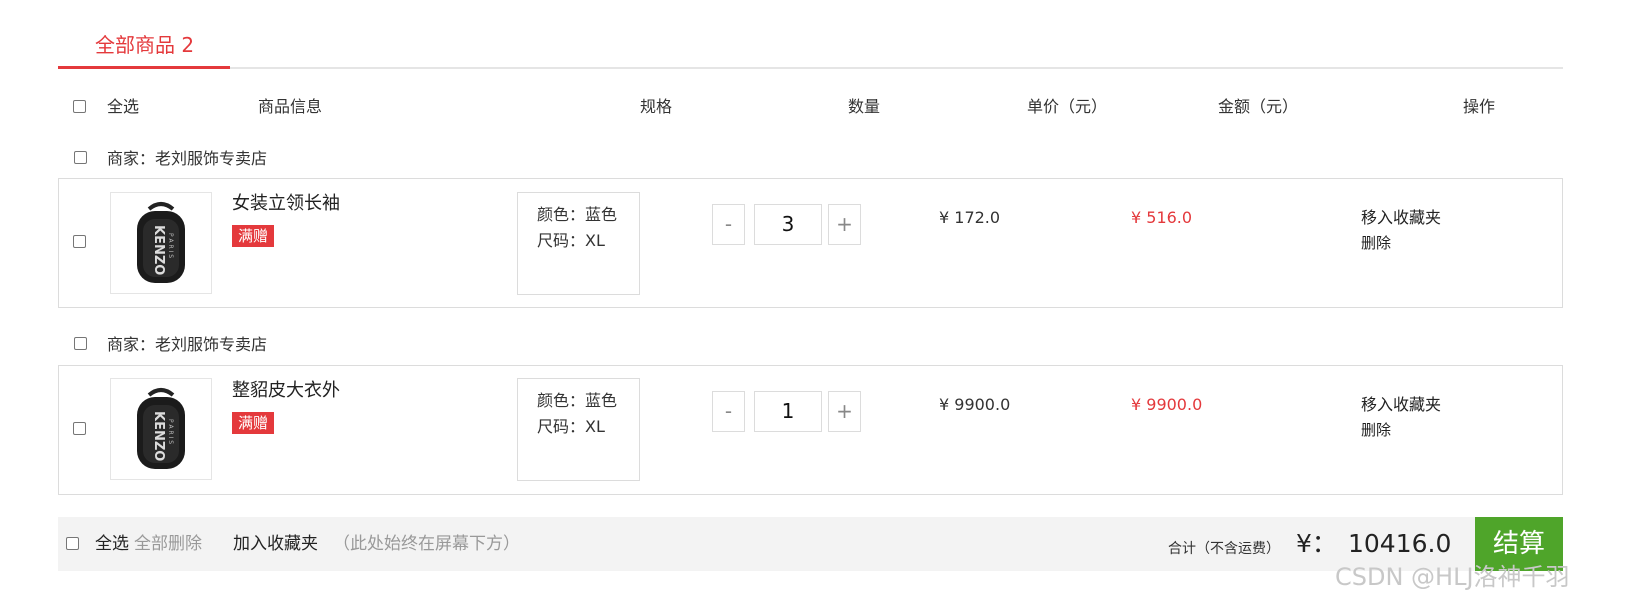 The height and width of the screenshot is (606, 1629). Describe the element at coordinates (1167, 404) in the screenshot. I see `item-amount: ¥ 9900.0` at that location.